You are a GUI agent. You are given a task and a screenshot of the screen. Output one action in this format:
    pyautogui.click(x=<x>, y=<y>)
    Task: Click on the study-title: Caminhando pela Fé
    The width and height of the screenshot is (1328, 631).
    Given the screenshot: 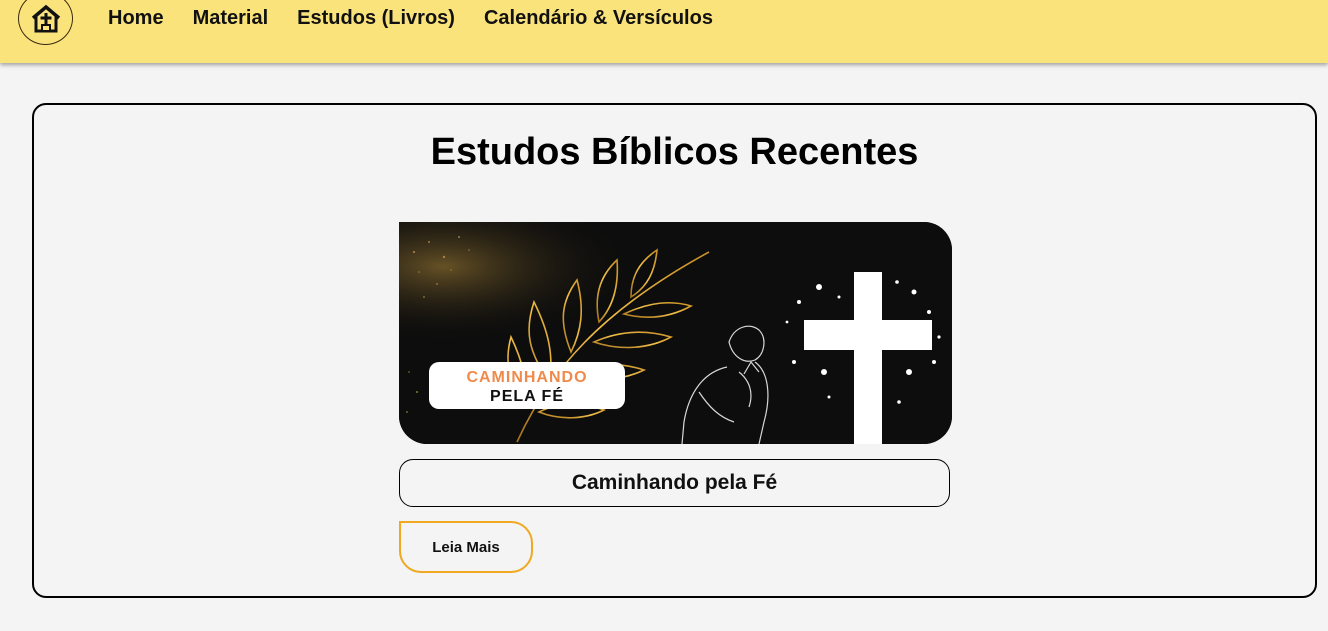 What is the action you would take?
    pyautogui.click(x=674, y=482)
    